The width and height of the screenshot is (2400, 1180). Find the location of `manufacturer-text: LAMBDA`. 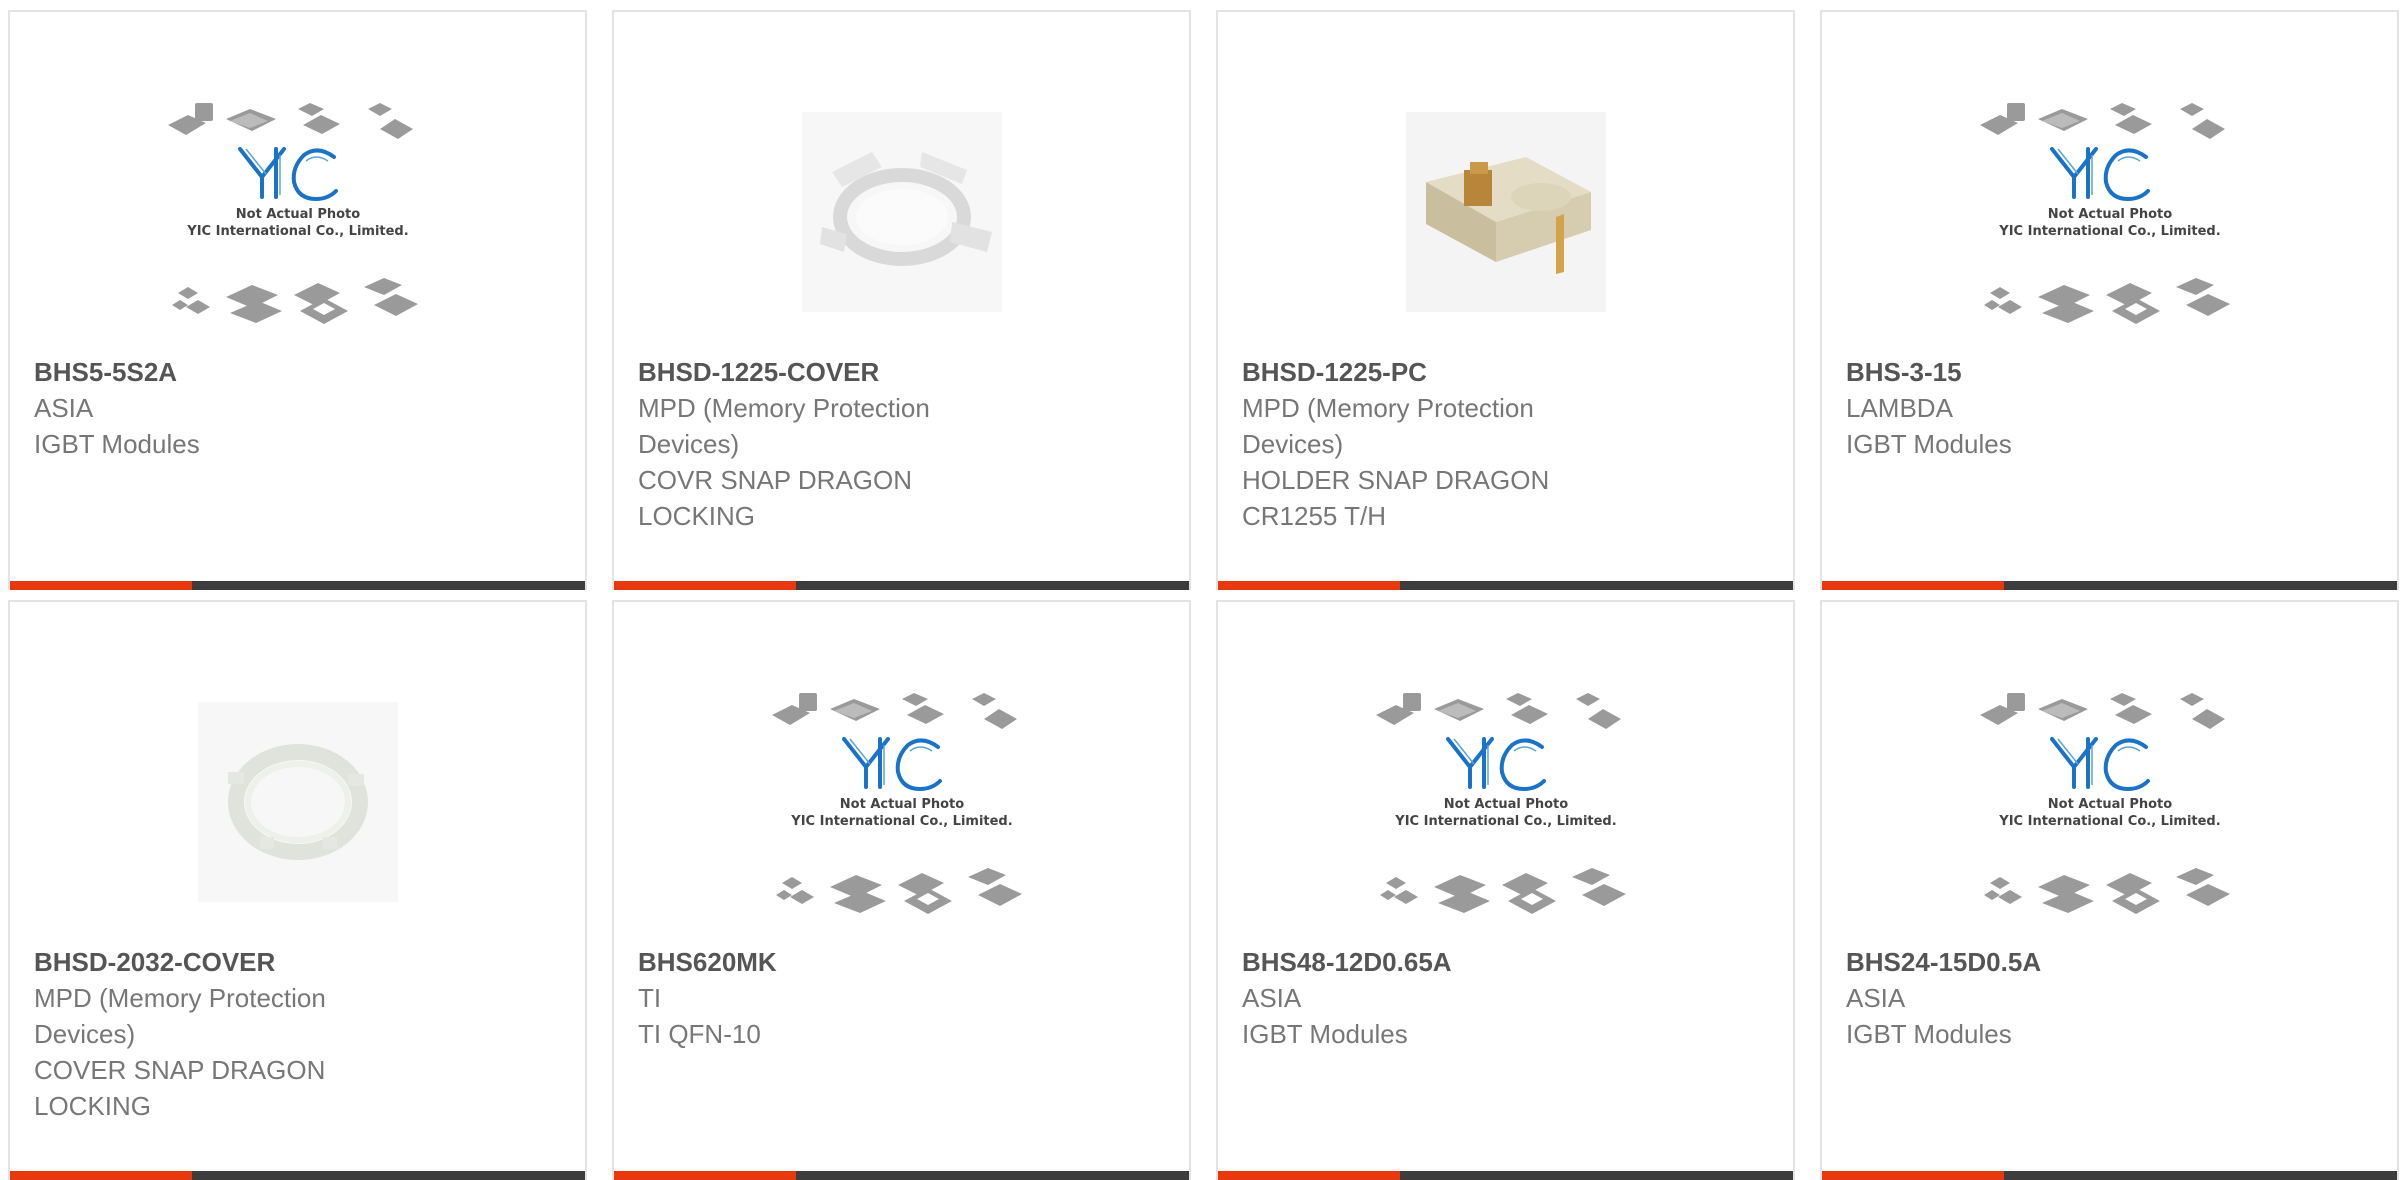

manufacturer-text: LAMBDA is located at coordinates (1899, 408).